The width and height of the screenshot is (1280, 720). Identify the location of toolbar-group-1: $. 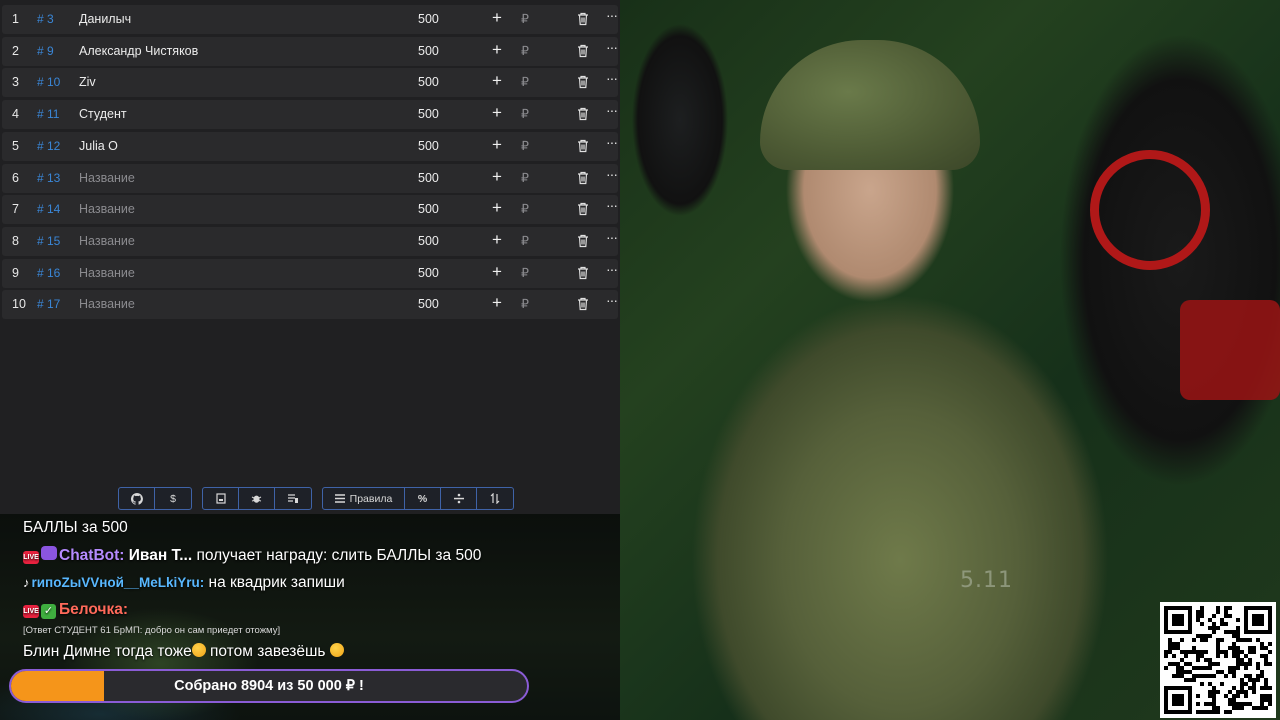
(155, 498).